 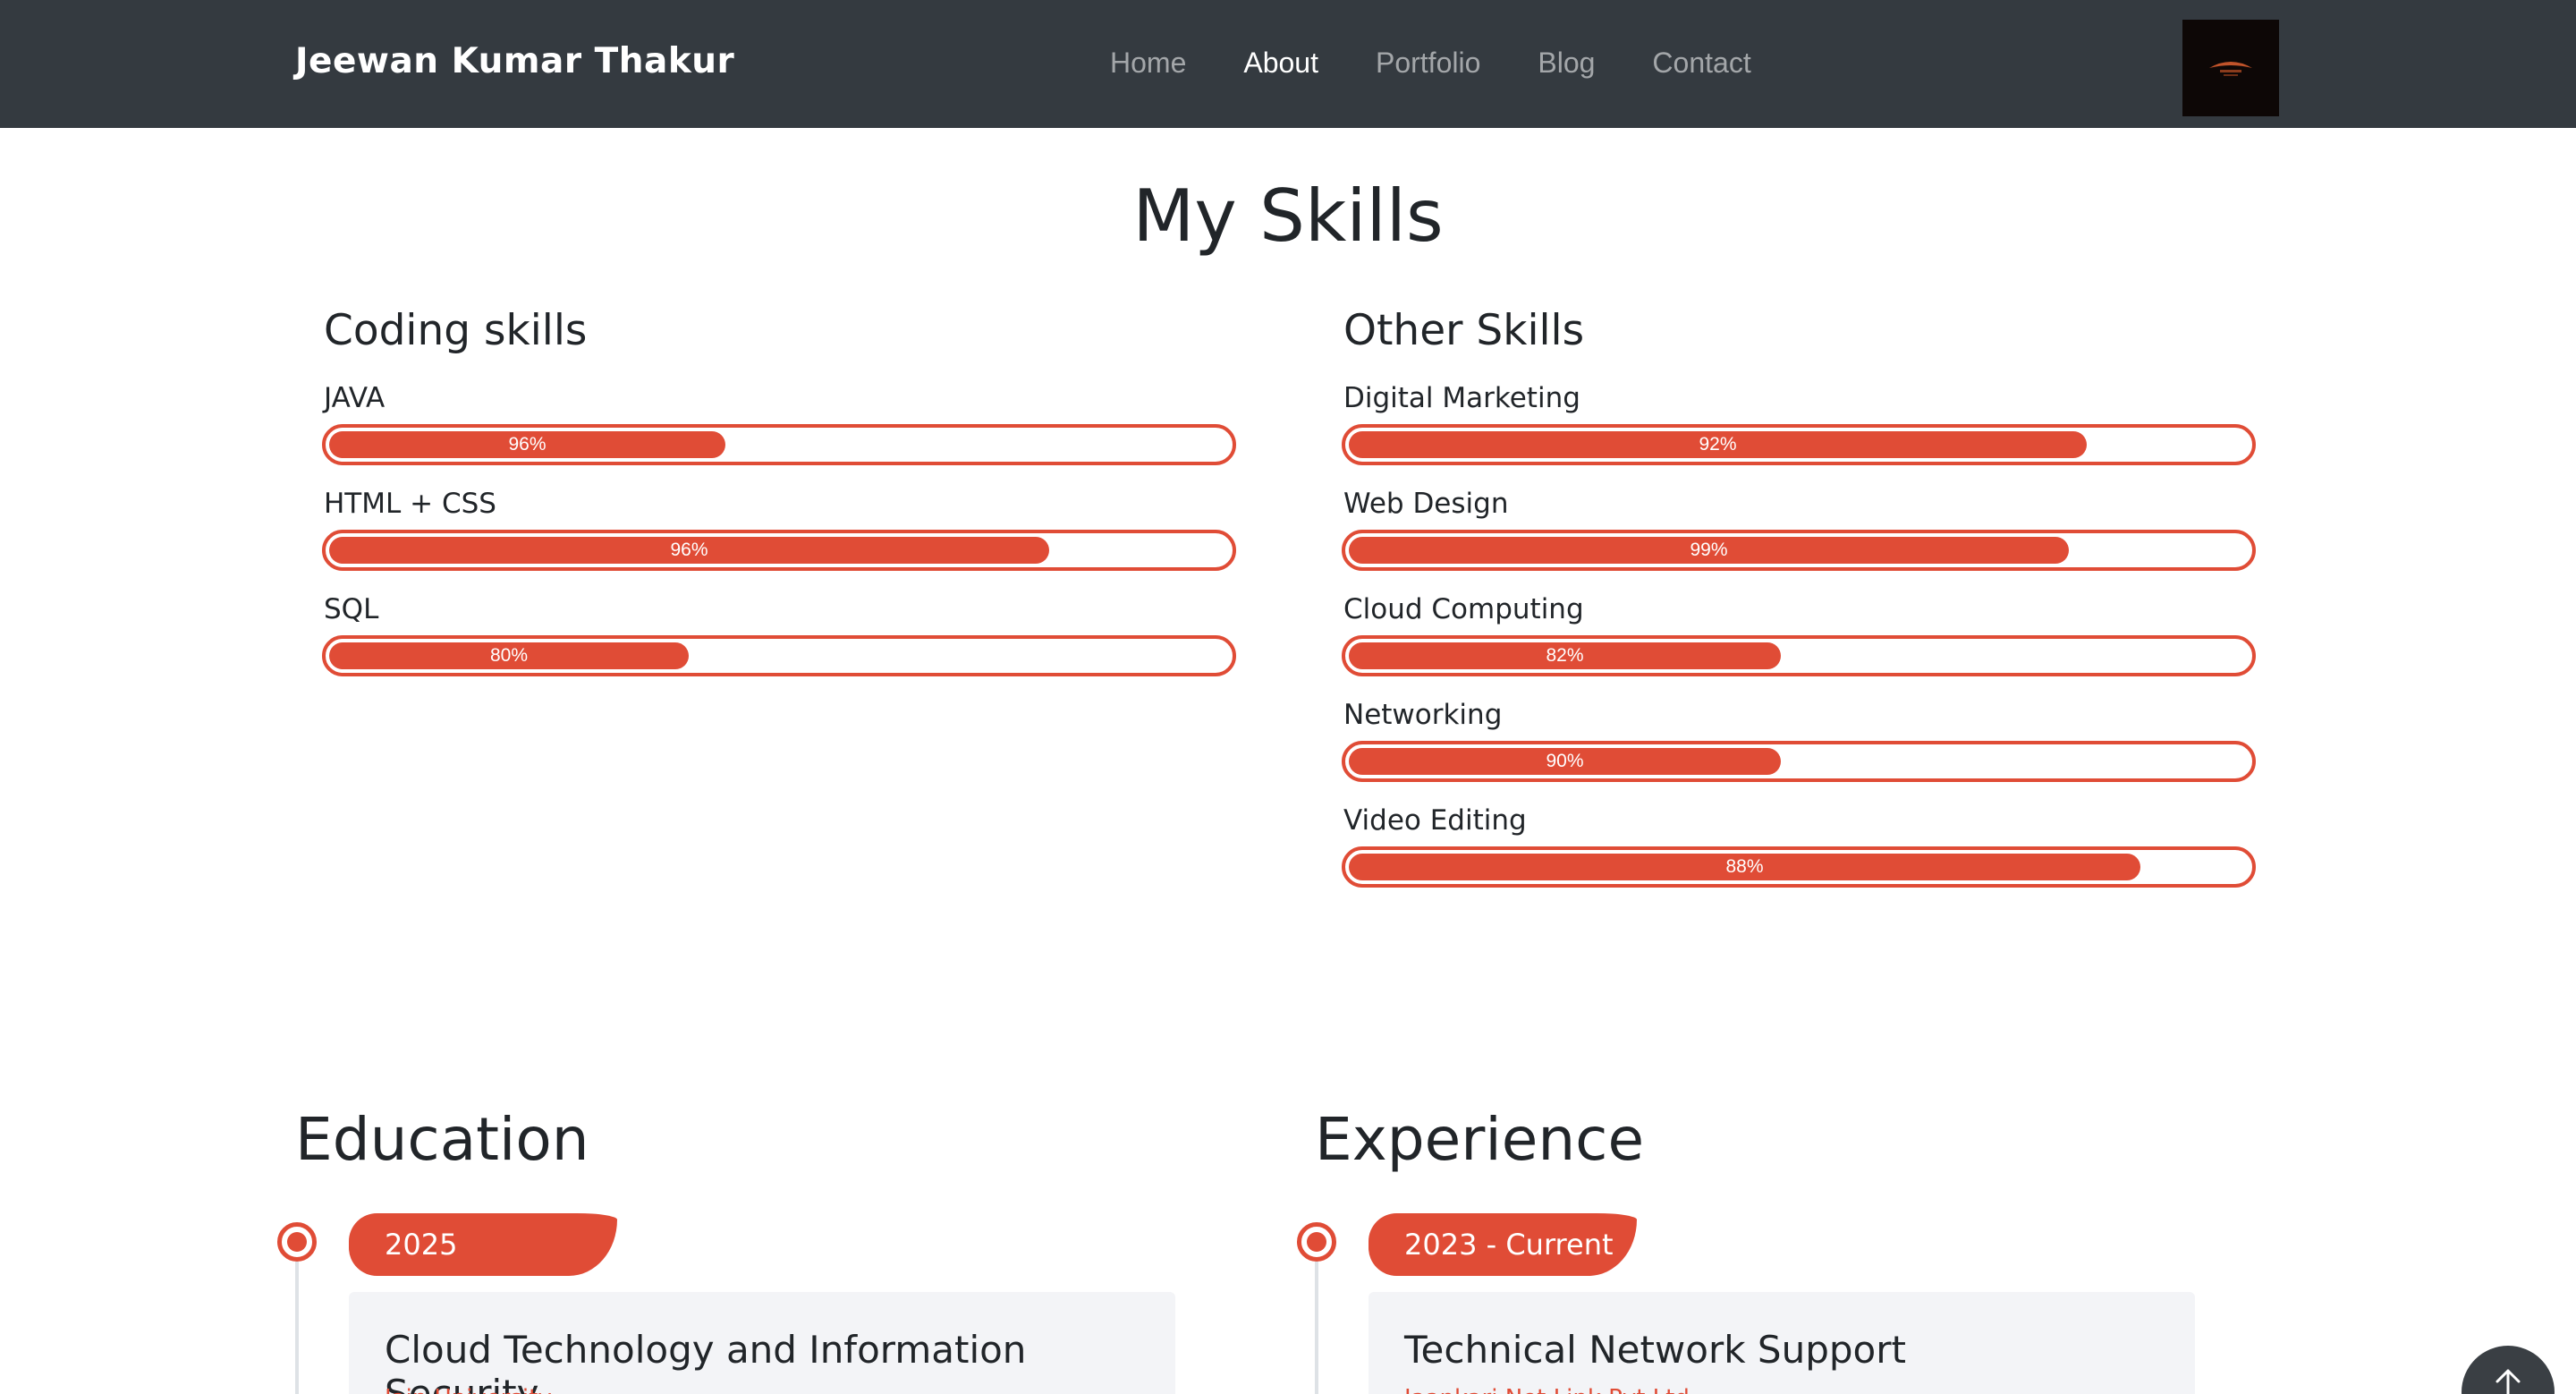 I want to click on skill-item: SQL 80%, so click(x=779, y=645).